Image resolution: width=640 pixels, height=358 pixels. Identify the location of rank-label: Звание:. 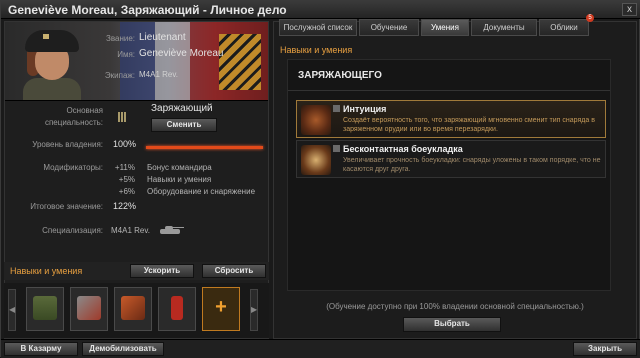
(120, 38).